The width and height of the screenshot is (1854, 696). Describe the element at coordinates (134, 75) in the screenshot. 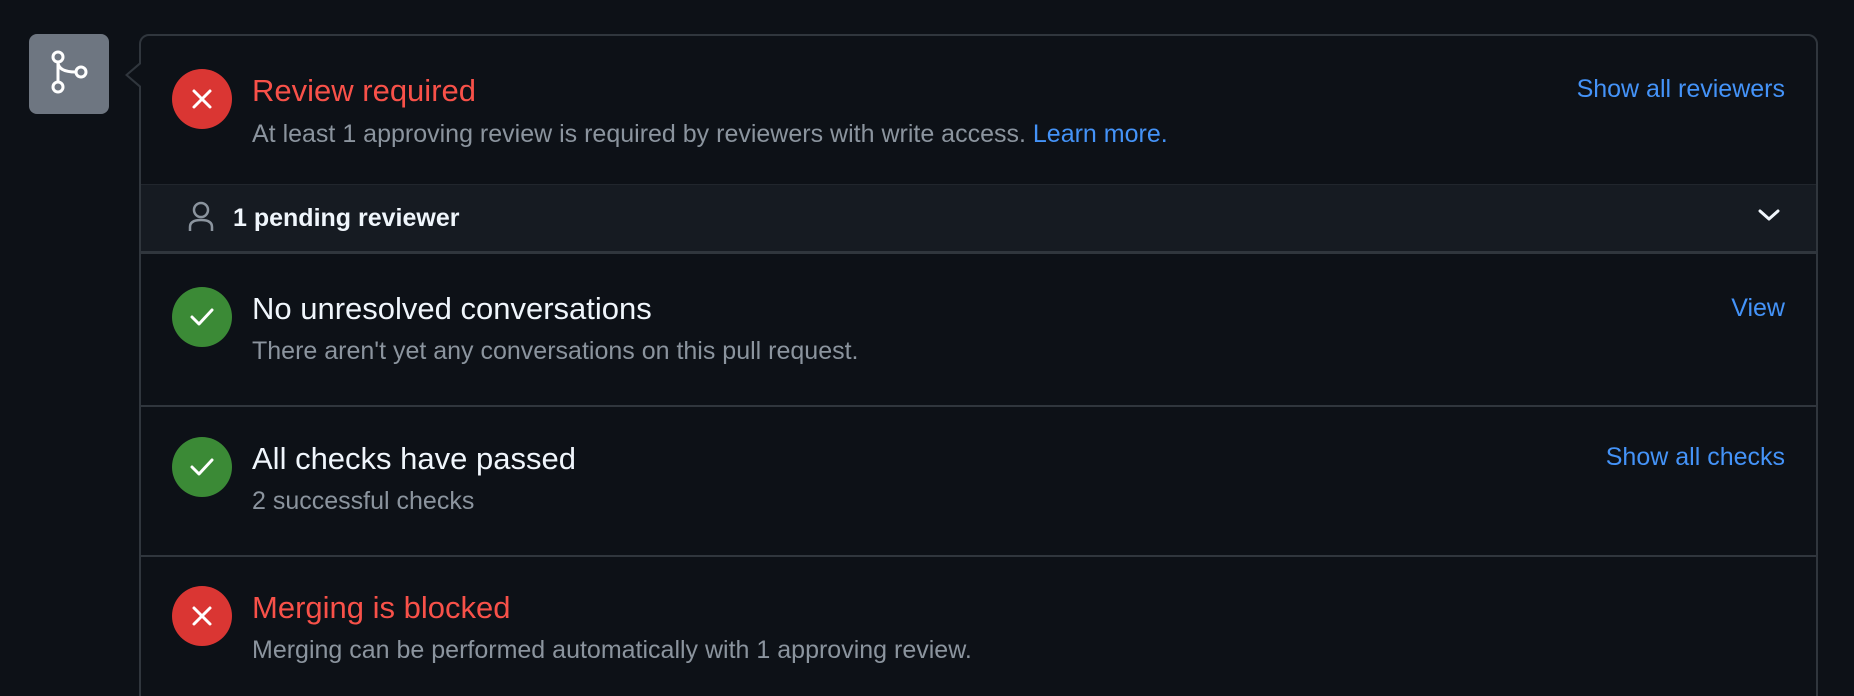

I see `panel-pointer-inner` at that location.